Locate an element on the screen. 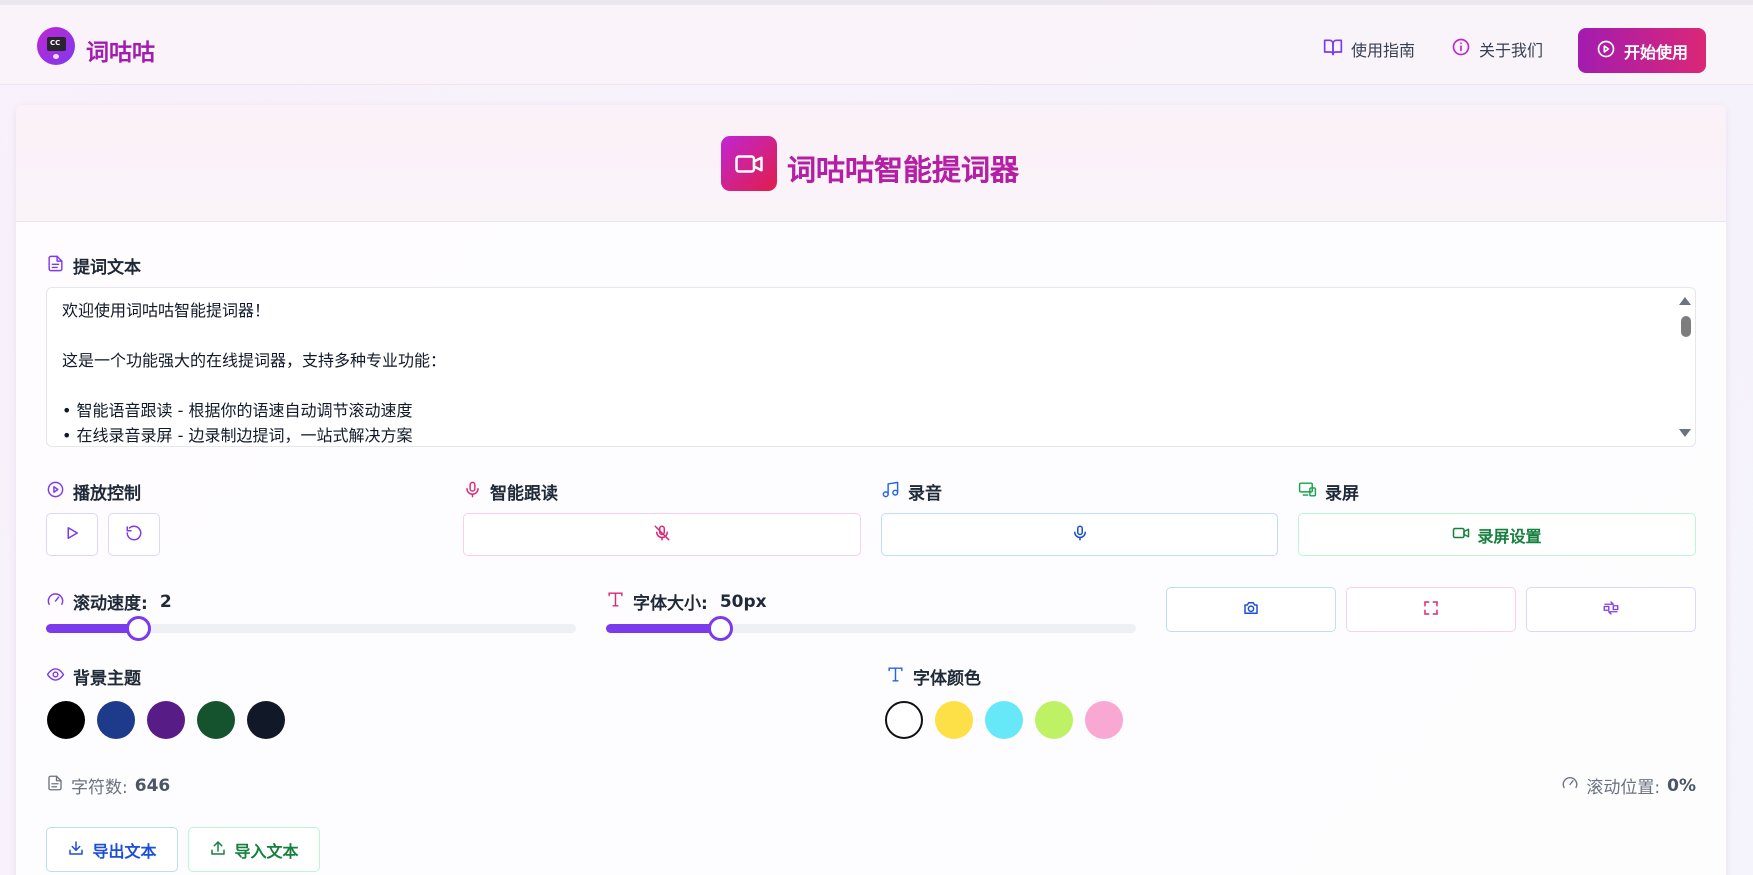 The height and width of the screenshot is (875, 1753). record-screen-label-text: 录屏 is located at coordinates (1342, 494).